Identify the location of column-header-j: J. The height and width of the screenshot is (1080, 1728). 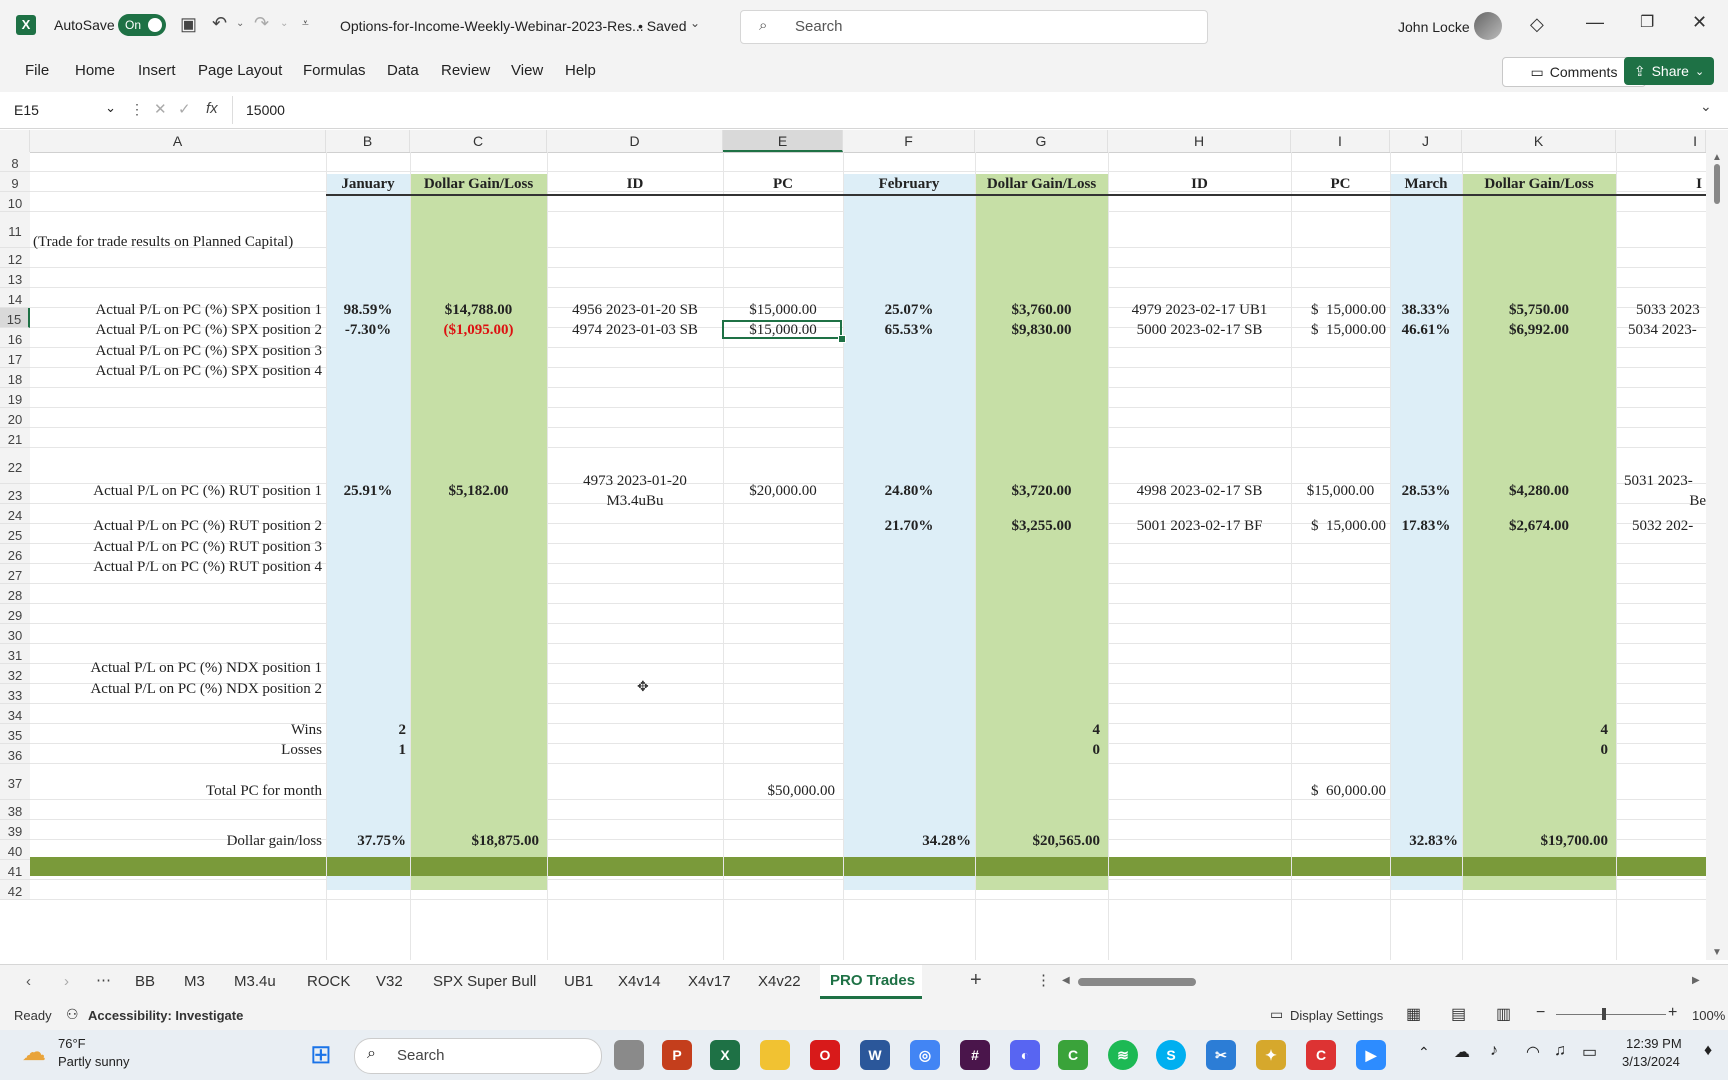
(1426, 141).